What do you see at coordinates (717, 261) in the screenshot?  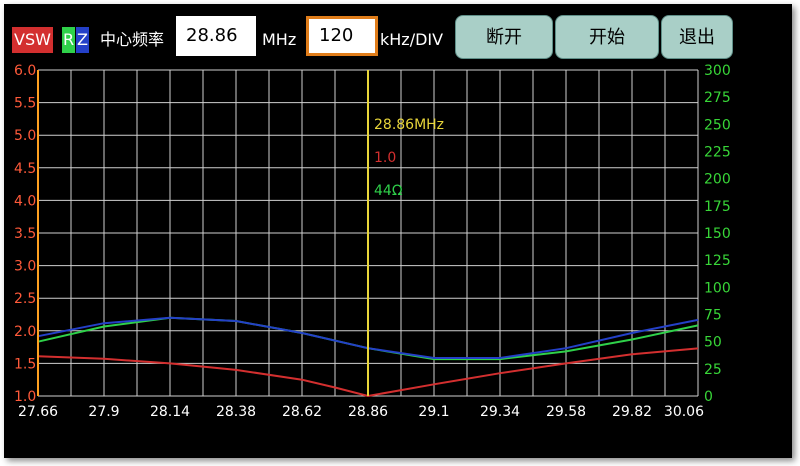 I see `right-axis-tick-label: 125` at bounding box center [717, 261].